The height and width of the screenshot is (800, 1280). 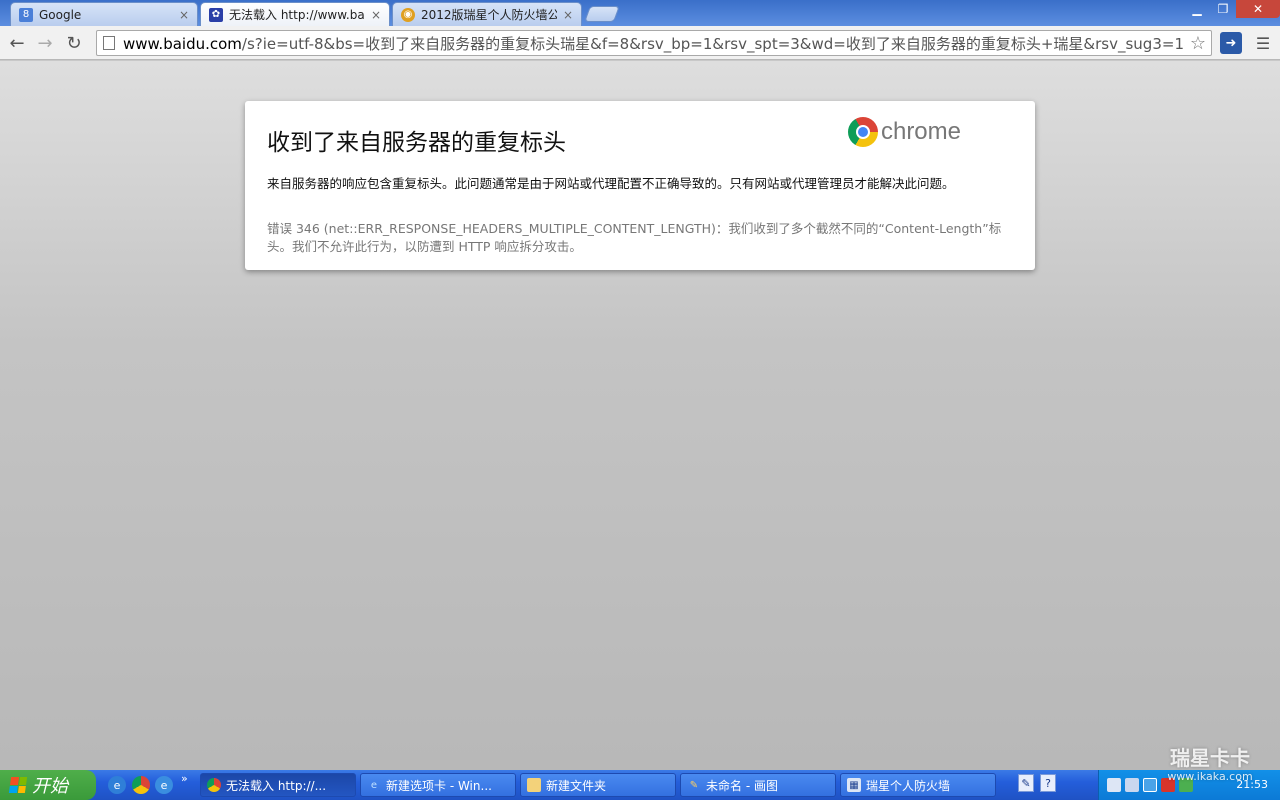 What do you see at coordinates (18, 785) in the screenshot?
I see `windows-flag-icon` at bounding box center [18, 785].